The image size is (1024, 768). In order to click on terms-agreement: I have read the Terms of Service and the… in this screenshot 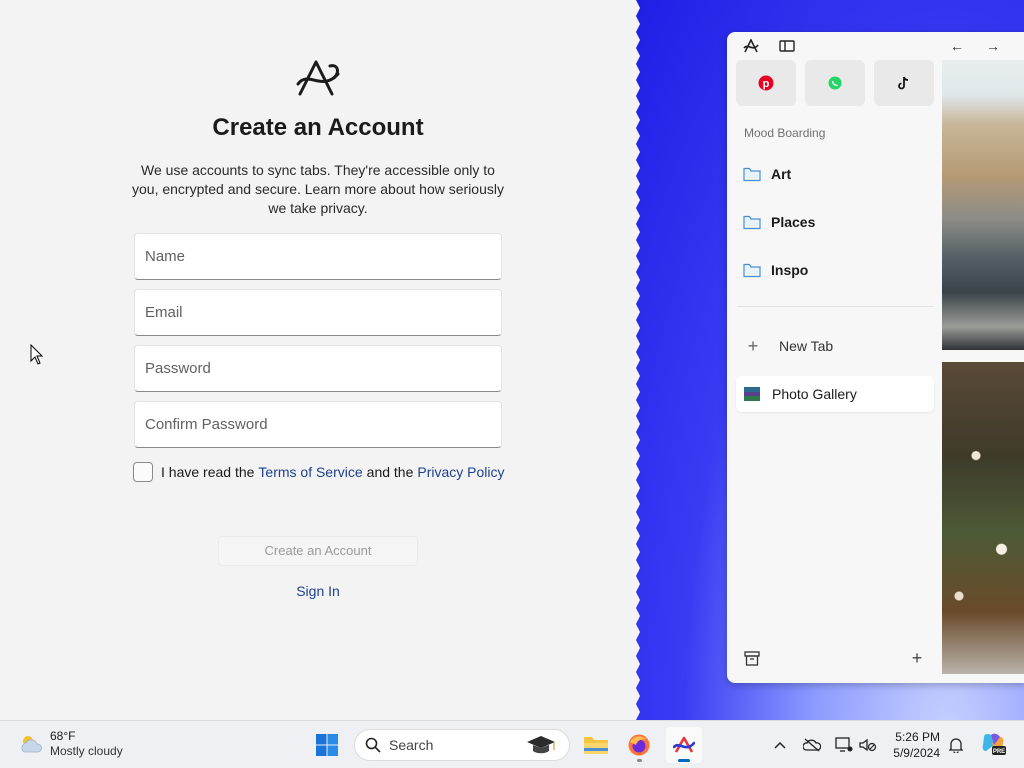, I will do `click(321, 472)`.